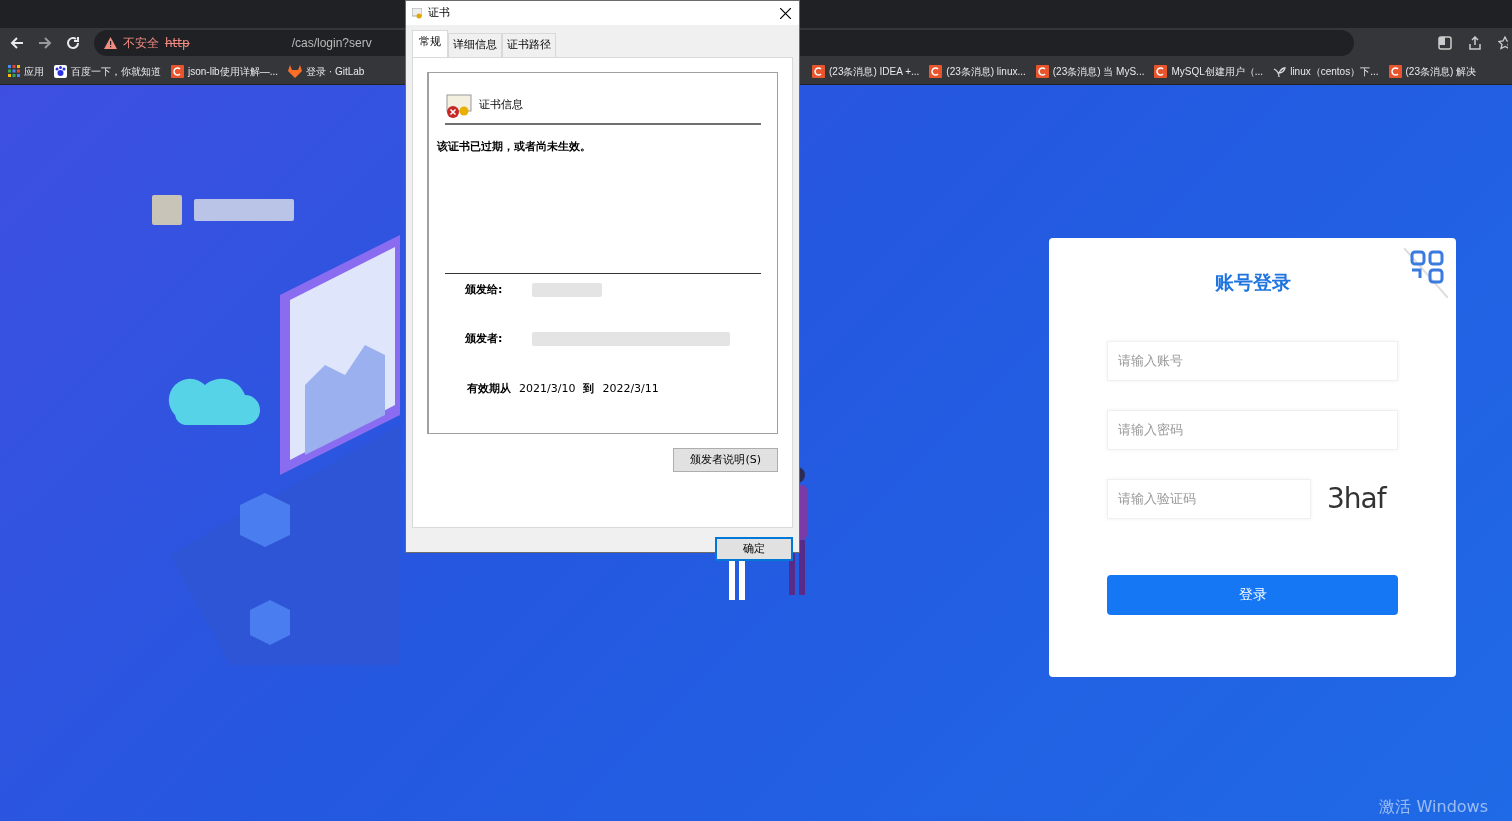 This screenshot has width=1512, height=821. What do you see at coordinates (1426, 273) in the screenshot?
I see `qr-code-icon` at bounding box center [1426, 273].